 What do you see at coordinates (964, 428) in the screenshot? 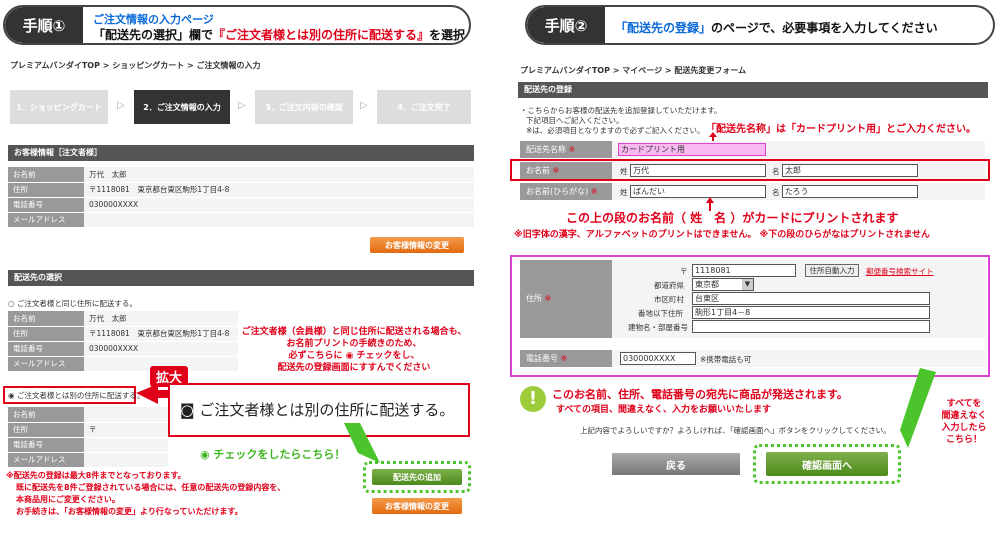
I see `side-note-line: 入力したら` at bounding box center [964, 428].